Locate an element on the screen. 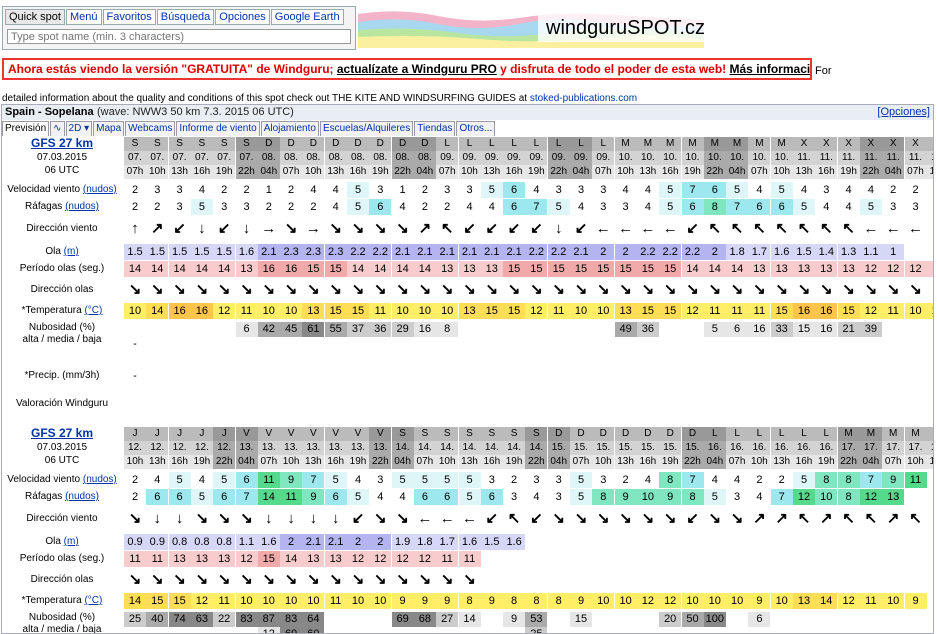  header-day: L is located at coordinates (826, 434).